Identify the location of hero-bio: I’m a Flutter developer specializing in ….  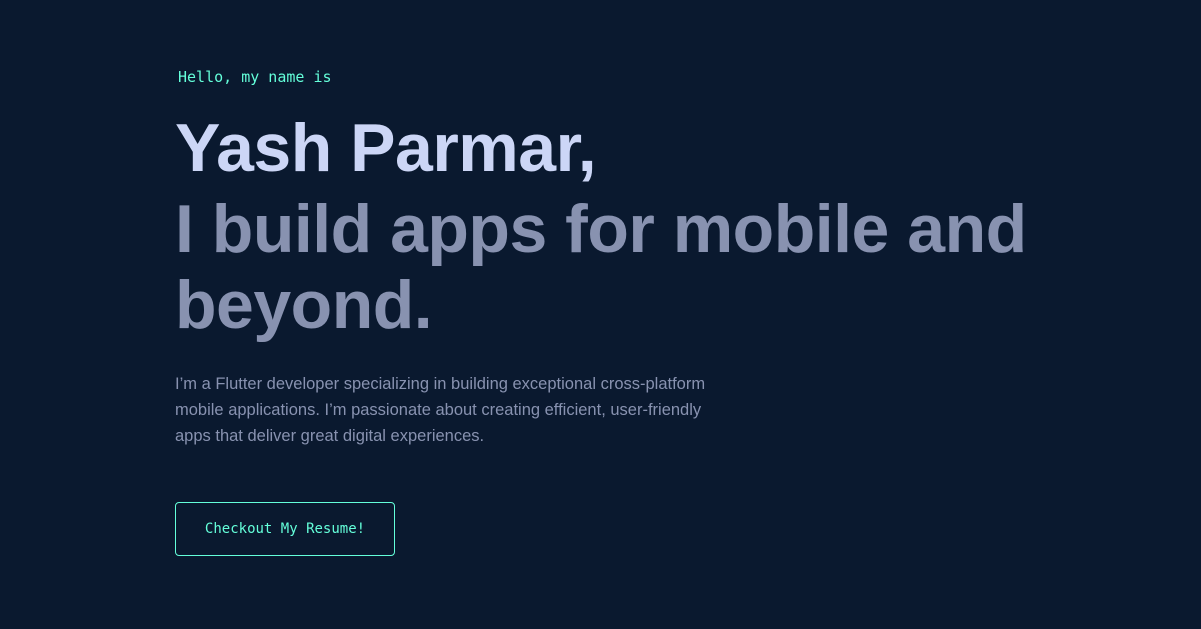
(440, 410).